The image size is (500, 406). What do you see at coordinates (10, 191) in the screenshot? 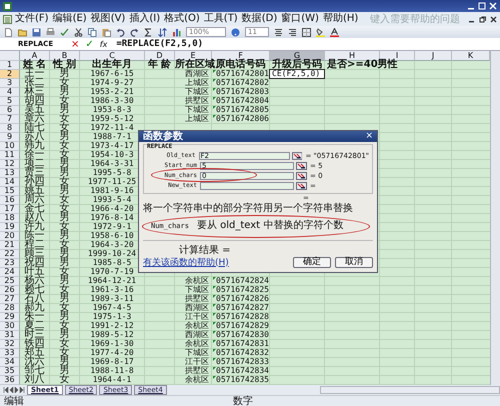
I see `row-header: 15` at bounding box center [10, 191].